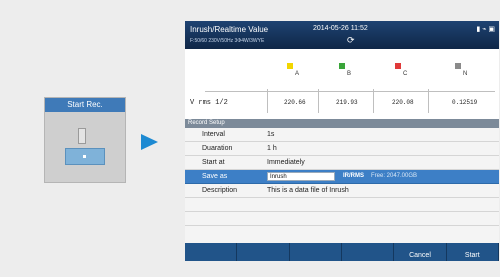  What do you see at coordinates (473, 252) in the screenshot?
I see `start-button: Start` at bounding box center [473, 252].